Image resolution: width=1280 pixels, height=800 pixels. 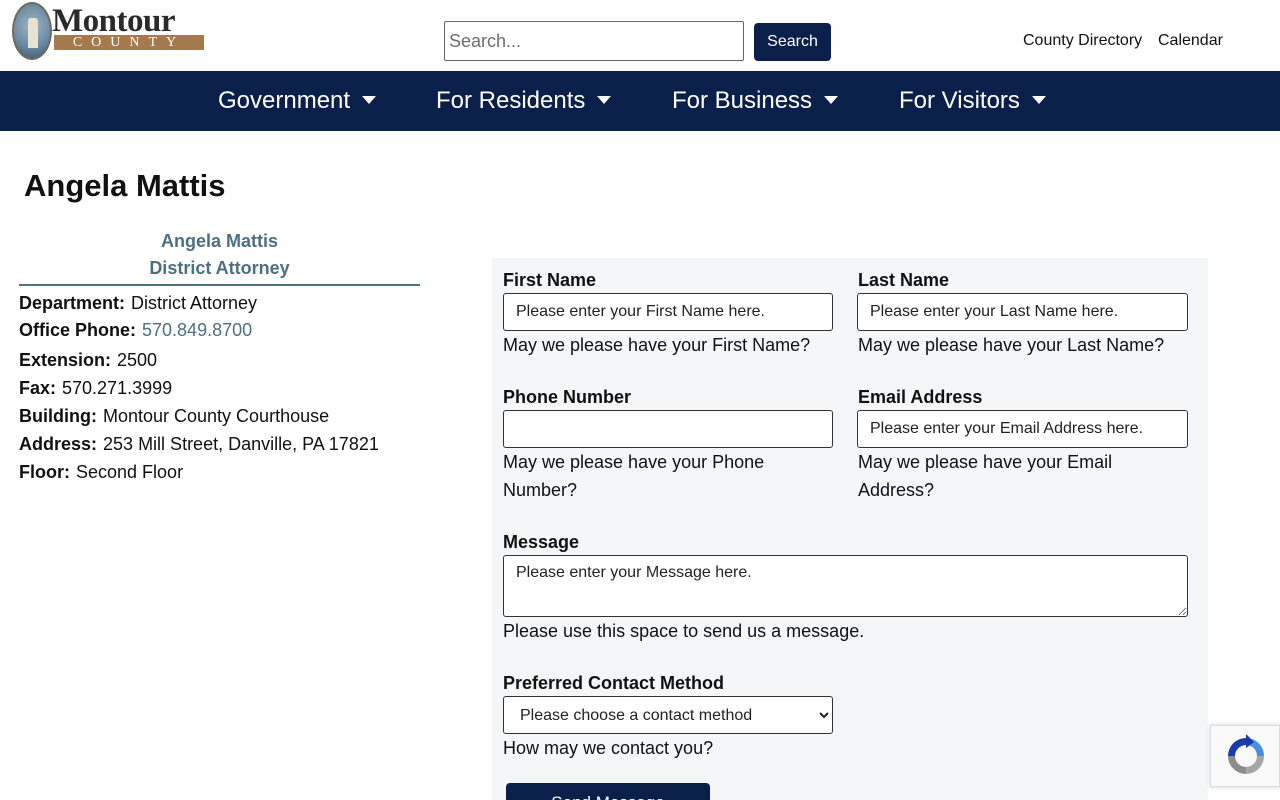 What do you see at coordinates (241, 444) in the screenshot?
I see `row-value: 253 Mill Street, Danville, PA 17821` at bounding box center [241, 444].